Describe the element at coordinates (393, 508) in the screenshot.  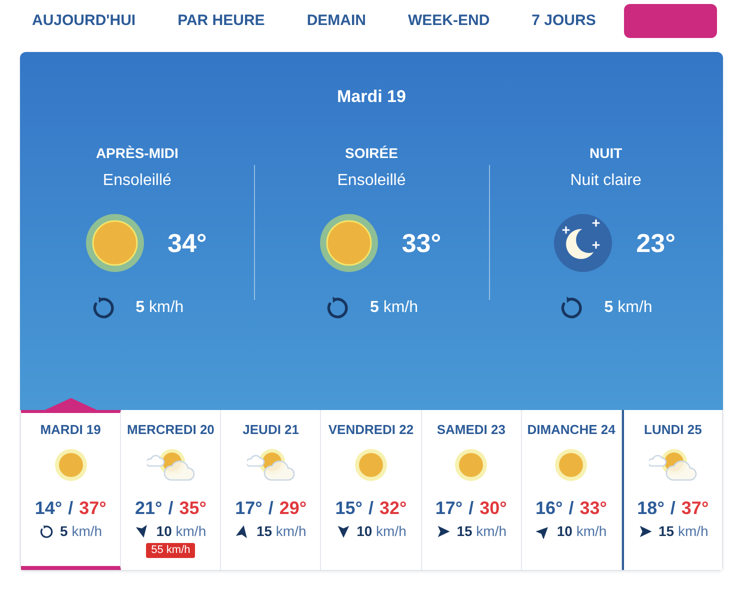
I see `max-temperature: 32°` at that location.